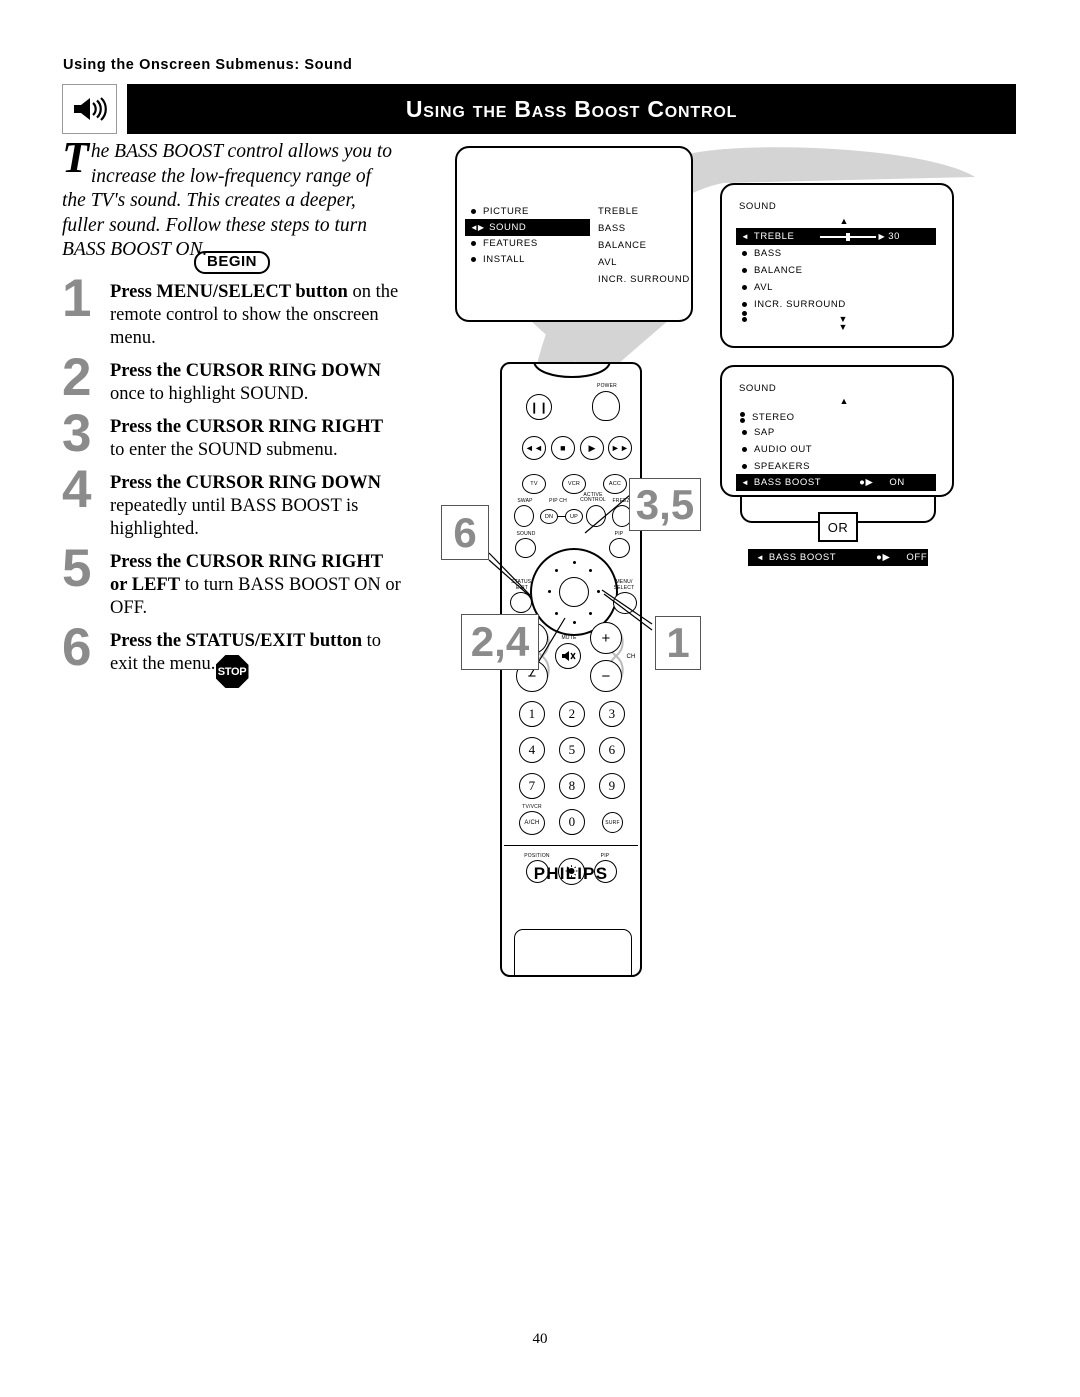 The image size is (1080, 1397). Describe the element at coordinates (772, 270) in the screenshot. I see `osd-item-balance: BALANCE` at that location.